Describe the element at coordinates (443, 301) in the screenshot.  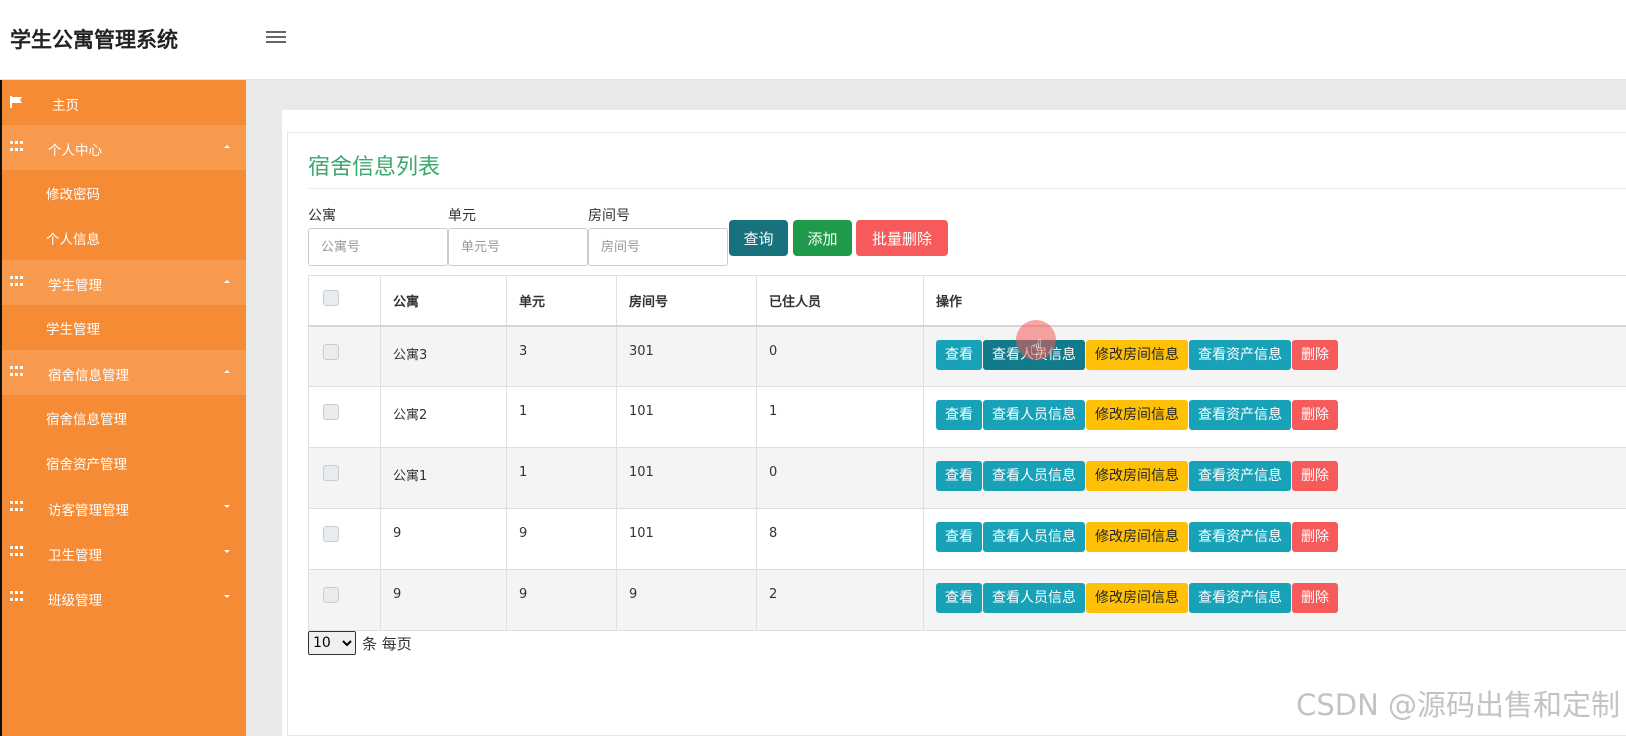
I see `col-header-apartment: 公寓` at that location.